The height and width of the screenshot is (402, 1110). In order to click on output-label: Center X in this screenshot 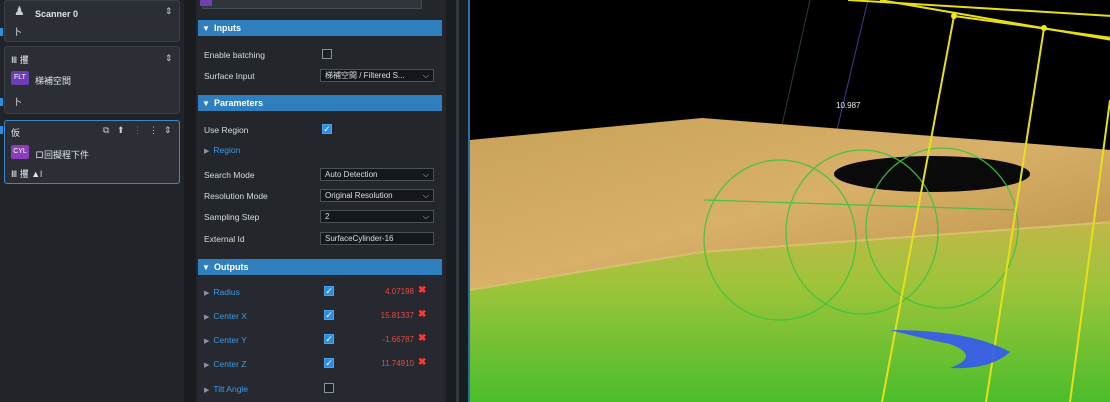, I will do `click(230, 316)`.